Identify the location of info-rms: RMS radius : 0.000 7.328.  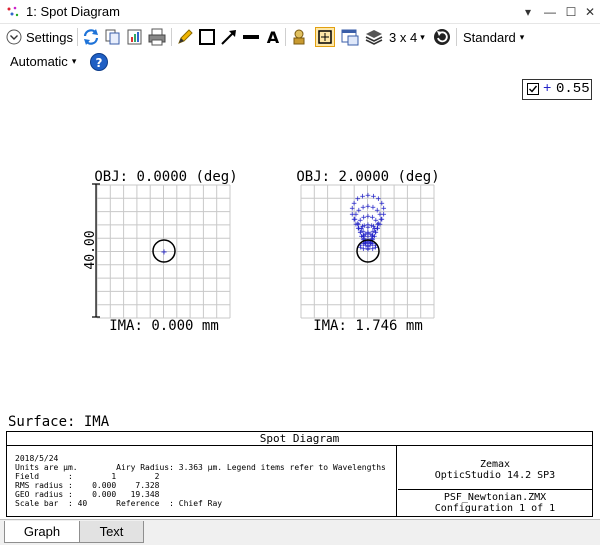
(87, 485).